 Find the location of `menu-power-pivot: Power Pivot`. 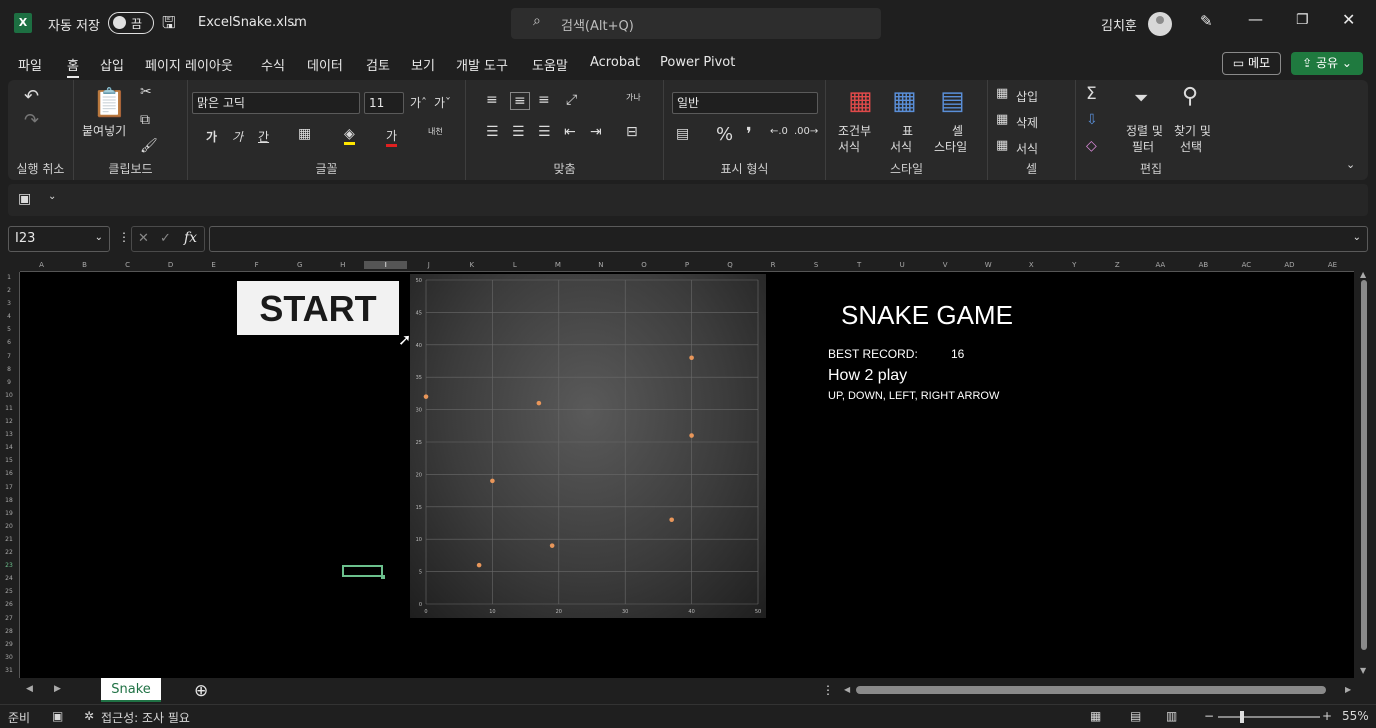

menu-power-pivot: Power Pivot is located at coordinates (697, 62).